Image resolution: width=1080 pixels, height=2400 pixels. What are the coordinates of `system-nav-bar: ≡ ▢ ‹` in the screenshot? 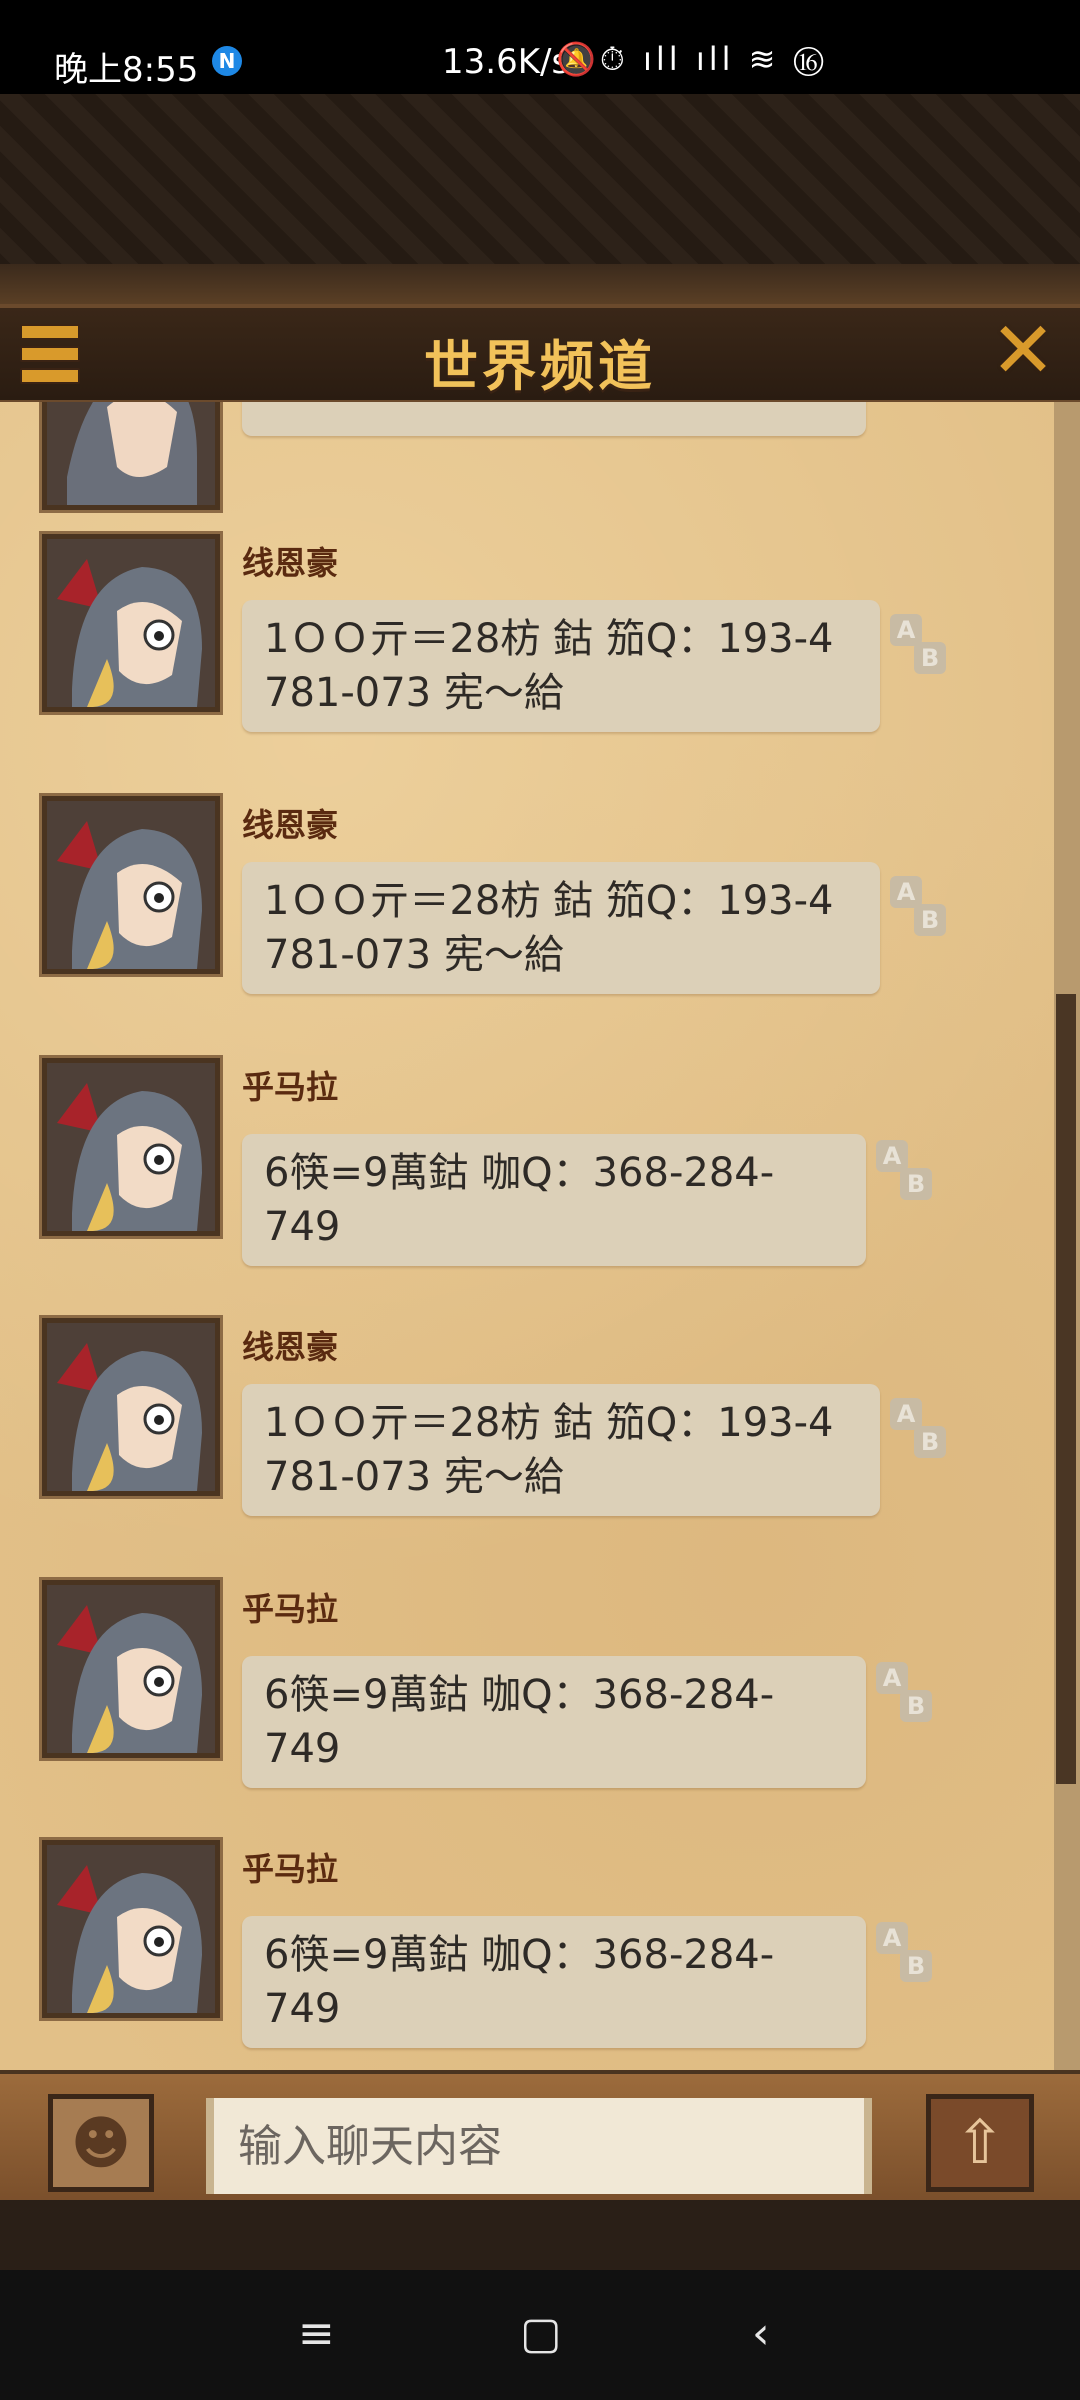 It's located at (540, 2335).